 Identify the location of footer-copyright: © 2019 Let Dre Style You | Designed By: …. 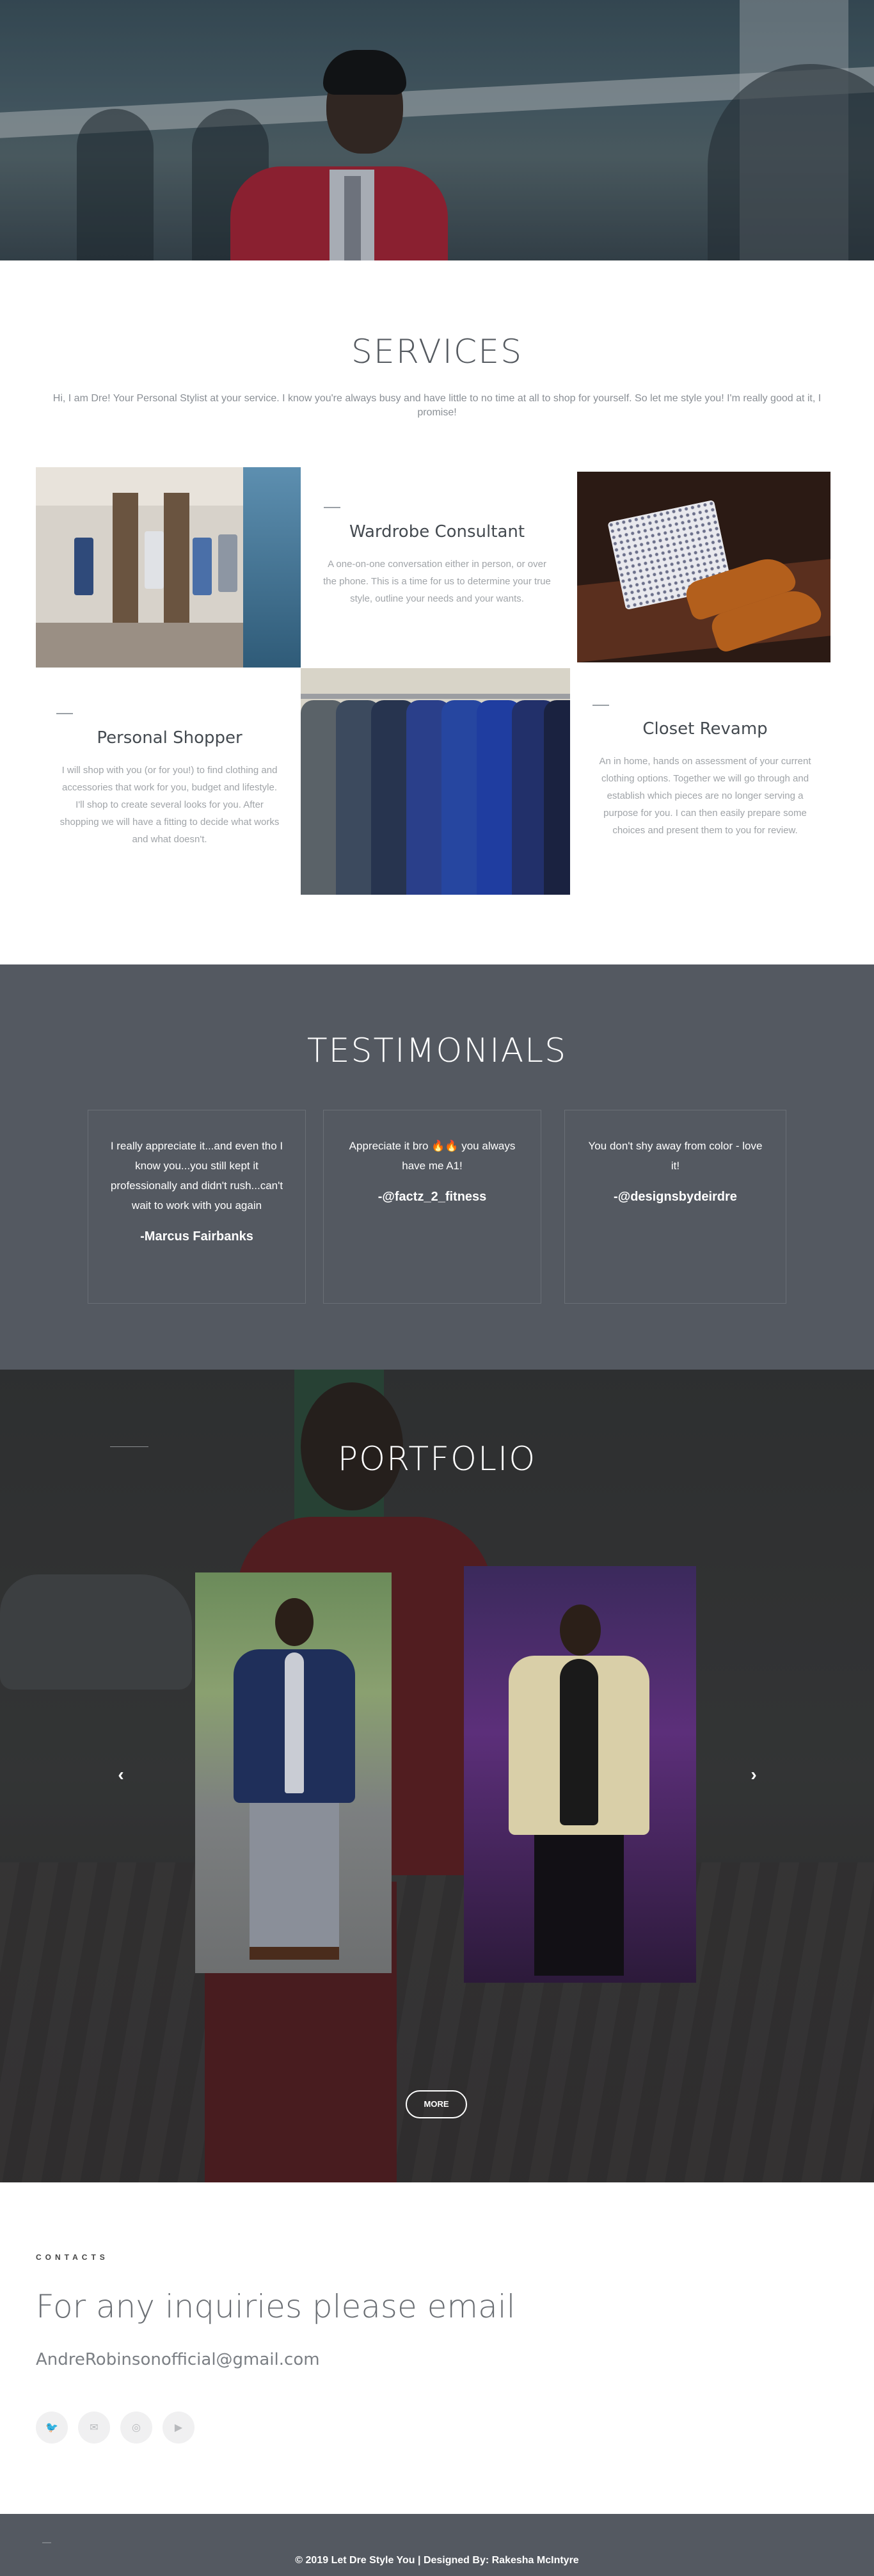
(437, 2560).